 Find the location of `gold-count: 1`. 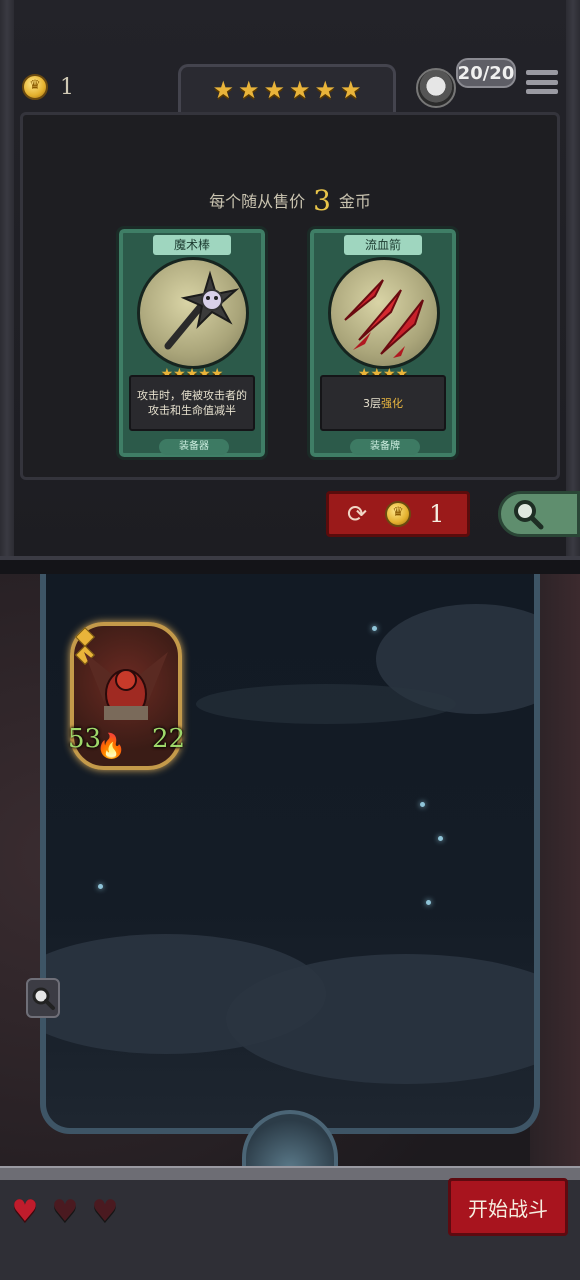

gold-count: 1 is located at coordinates (67, 87).